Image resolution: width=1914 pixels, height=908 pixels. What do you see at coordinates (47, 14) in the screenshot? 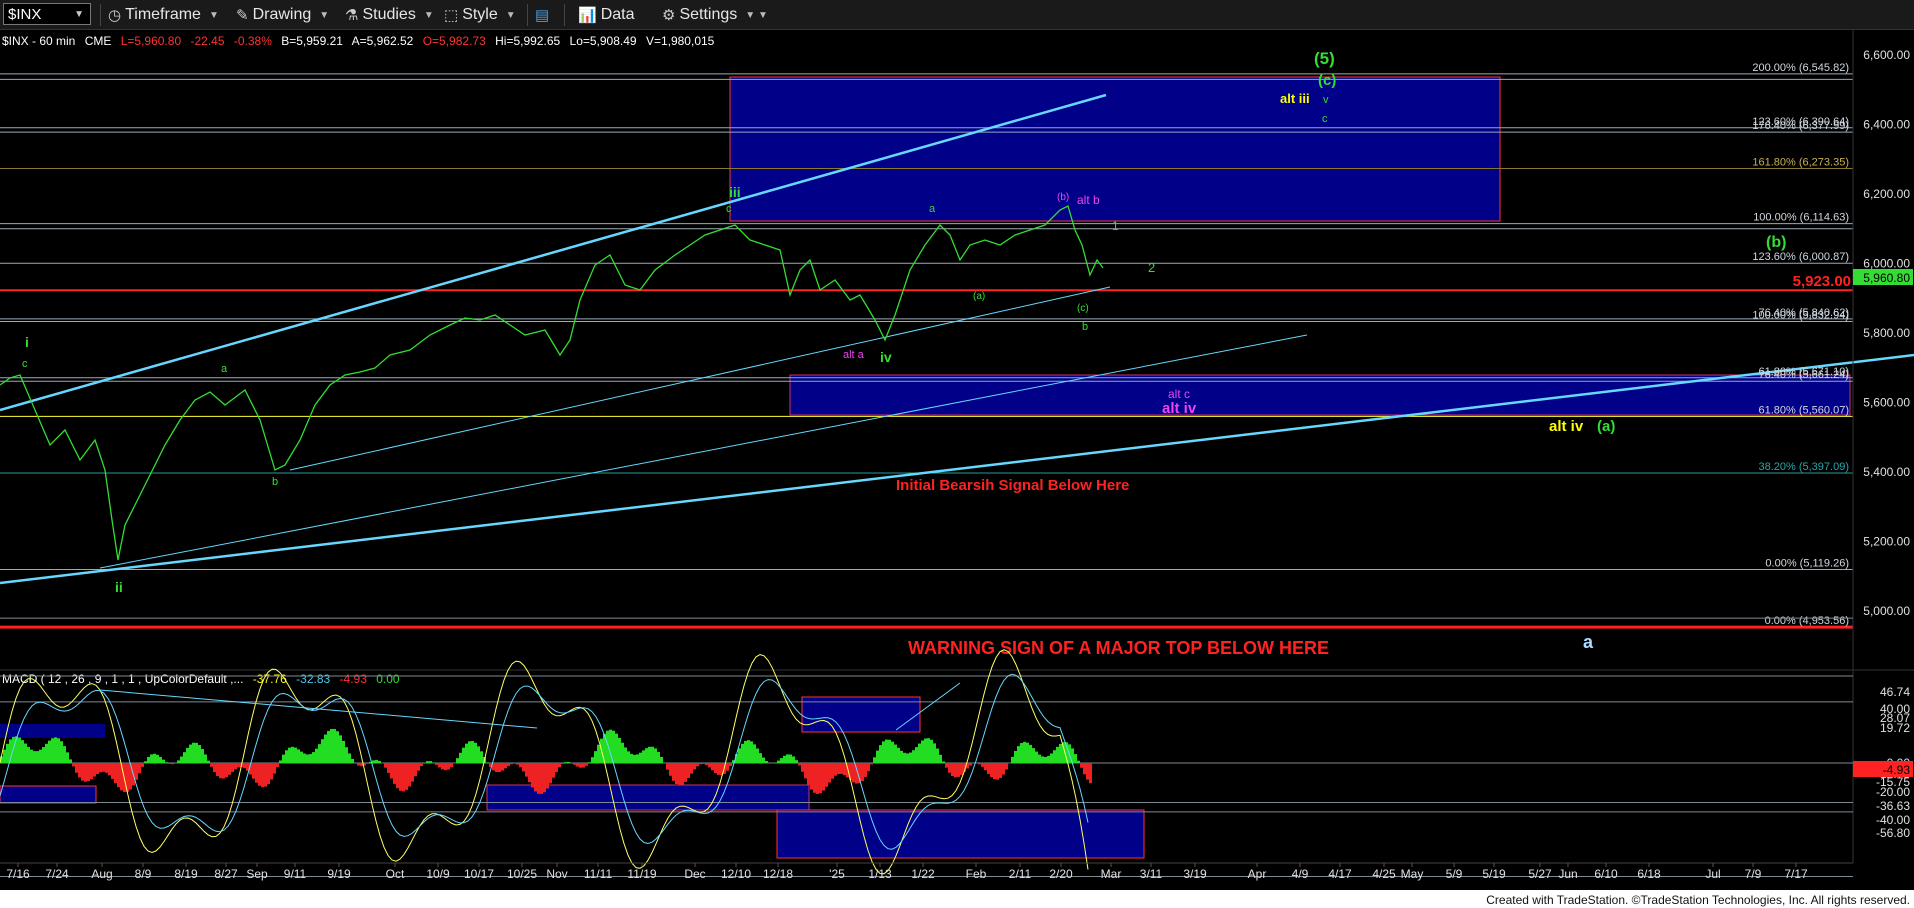
I see `symbol-selector: $INX ▼` at bounding box center [47, 14].